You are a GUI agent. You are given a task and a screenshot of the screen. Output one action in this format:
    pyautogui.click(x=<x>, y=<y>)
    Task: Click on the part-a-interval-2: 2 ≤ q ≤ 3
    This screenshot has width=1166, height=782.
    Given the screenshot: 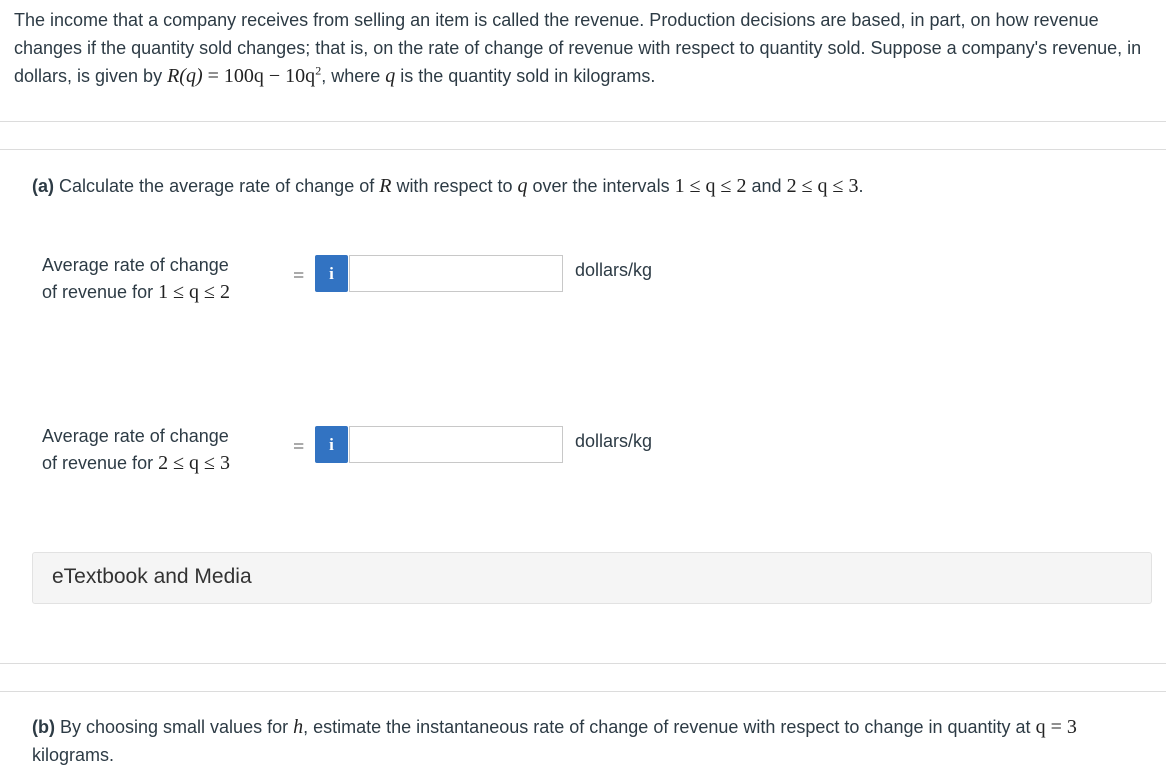 What is the action you would take?
    pyautogui.click(x=822, y=186)
    